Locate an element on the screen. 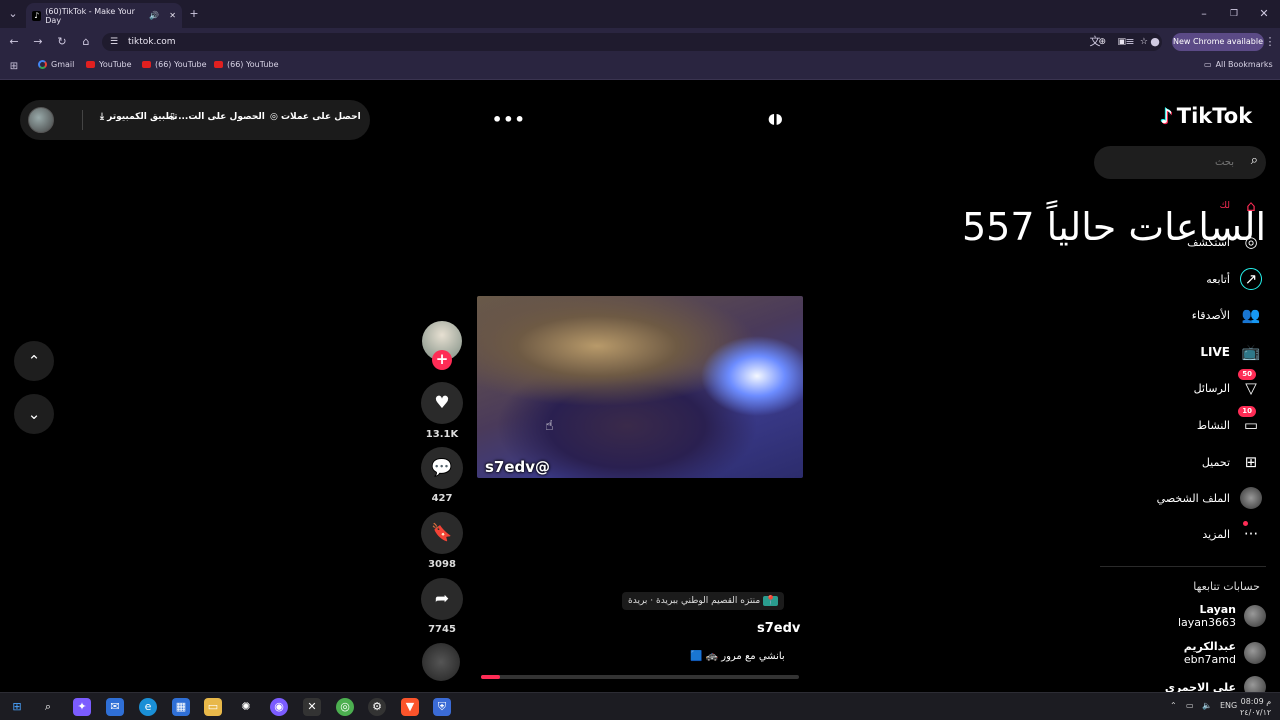 The height and width of the screenshot is (720, 1280). activity-badge: 10 is located at coordinates (1247, 411).